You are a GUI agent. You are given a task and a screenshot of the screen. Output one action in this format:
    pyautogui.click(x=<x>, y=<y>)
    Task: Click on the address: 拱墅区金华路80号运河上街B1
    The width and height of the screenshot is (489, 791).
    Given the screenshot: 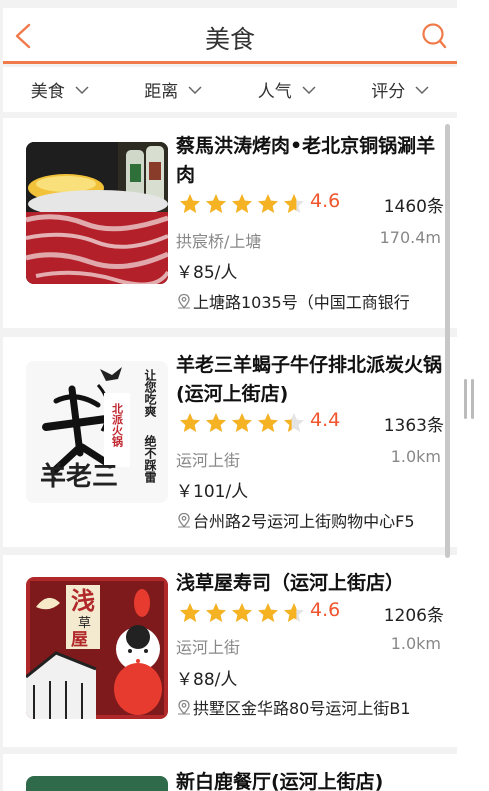 What is the action you would take?
    pyautogui.click(x=311, y=707)
    